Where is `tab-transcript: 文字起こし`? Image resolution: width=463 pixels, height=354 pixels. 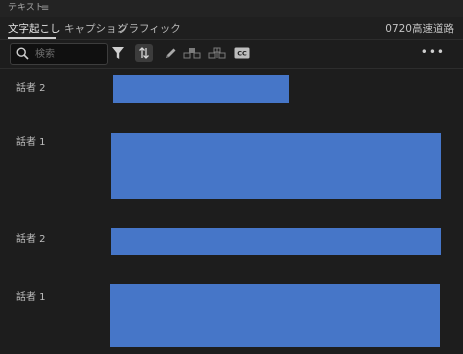
tab-transcript: 文字起こし is located at coordinates (34, 28).